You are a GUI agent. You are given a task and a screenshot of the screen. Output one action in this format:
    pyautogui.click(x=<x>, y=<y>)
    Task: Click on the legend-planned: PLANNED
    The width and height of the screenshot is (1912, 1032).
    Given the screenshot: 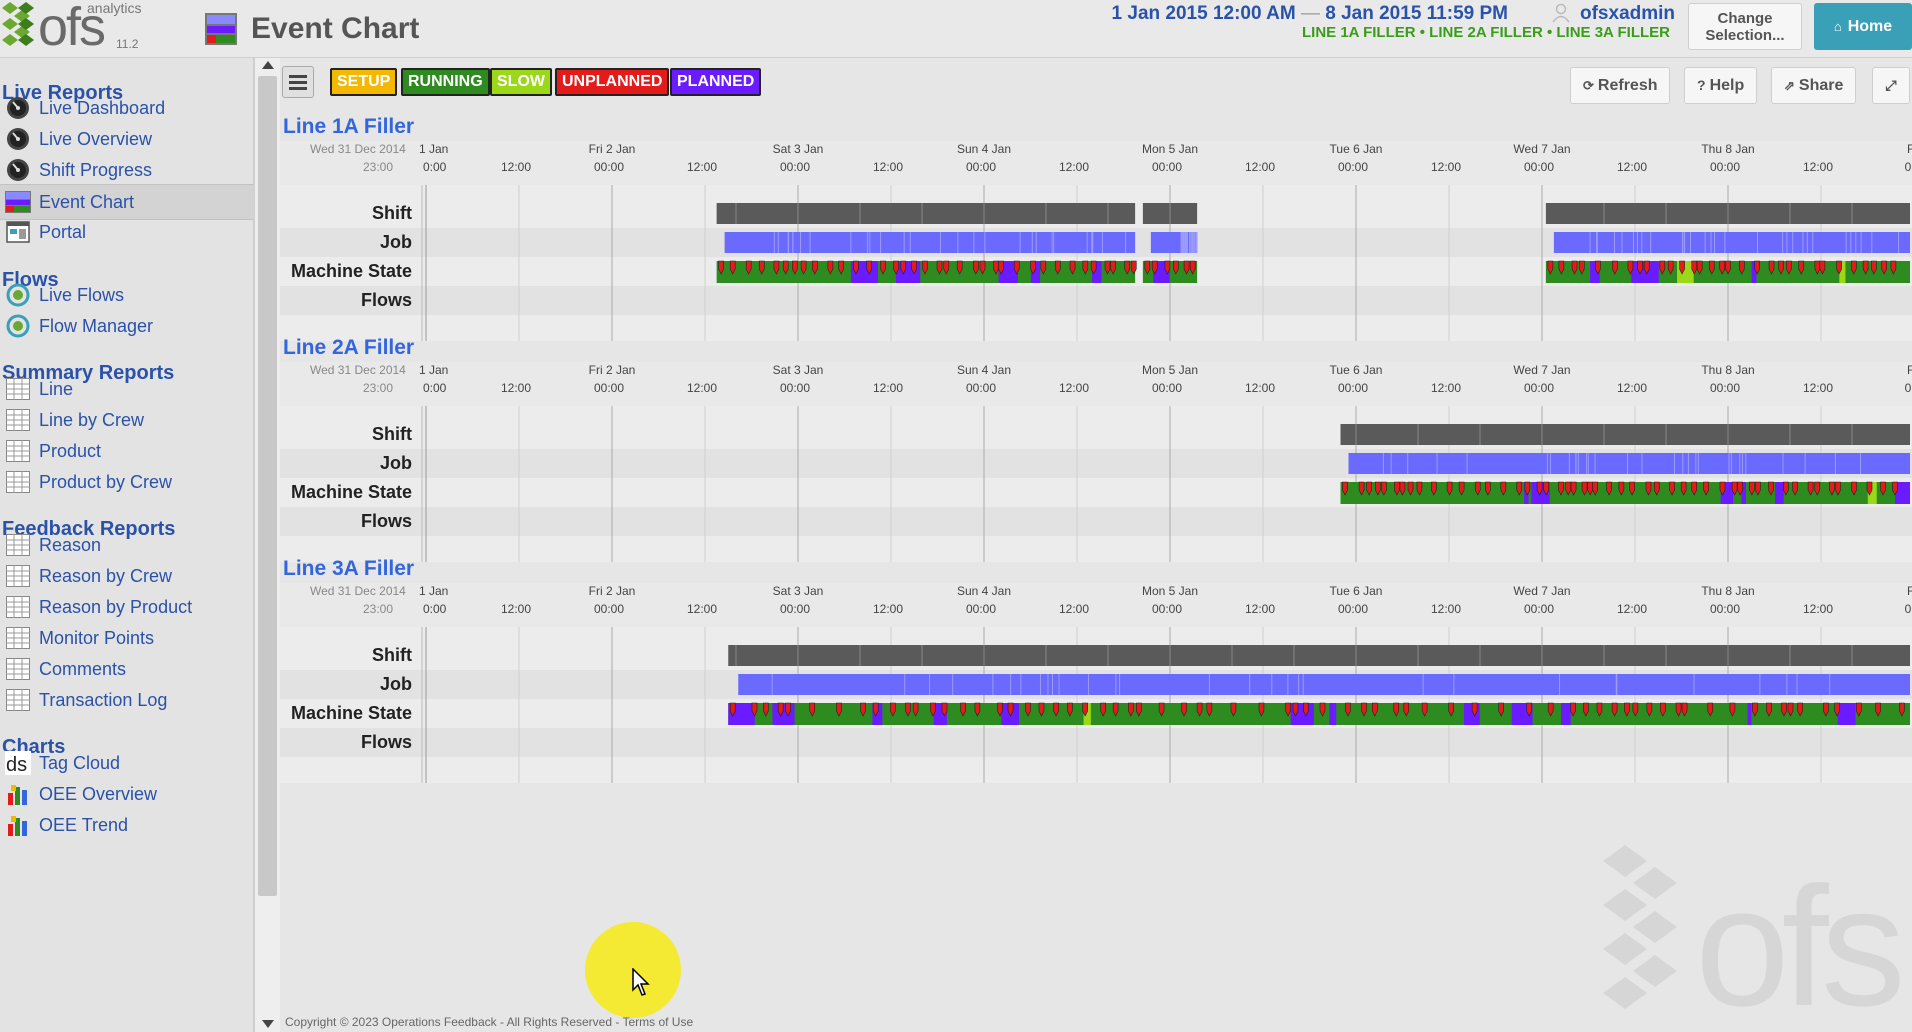 What is the action you would take?
    pyautogui.click(x=716, y=82)
    